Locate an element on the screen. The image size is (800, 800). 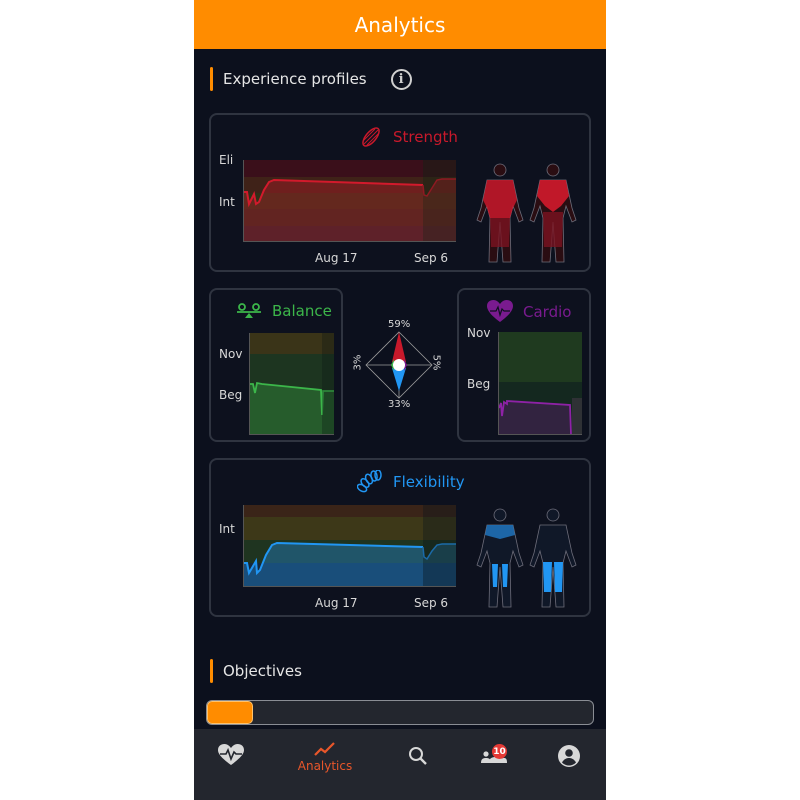
muscle-icon is located at coordinates (371, 137).